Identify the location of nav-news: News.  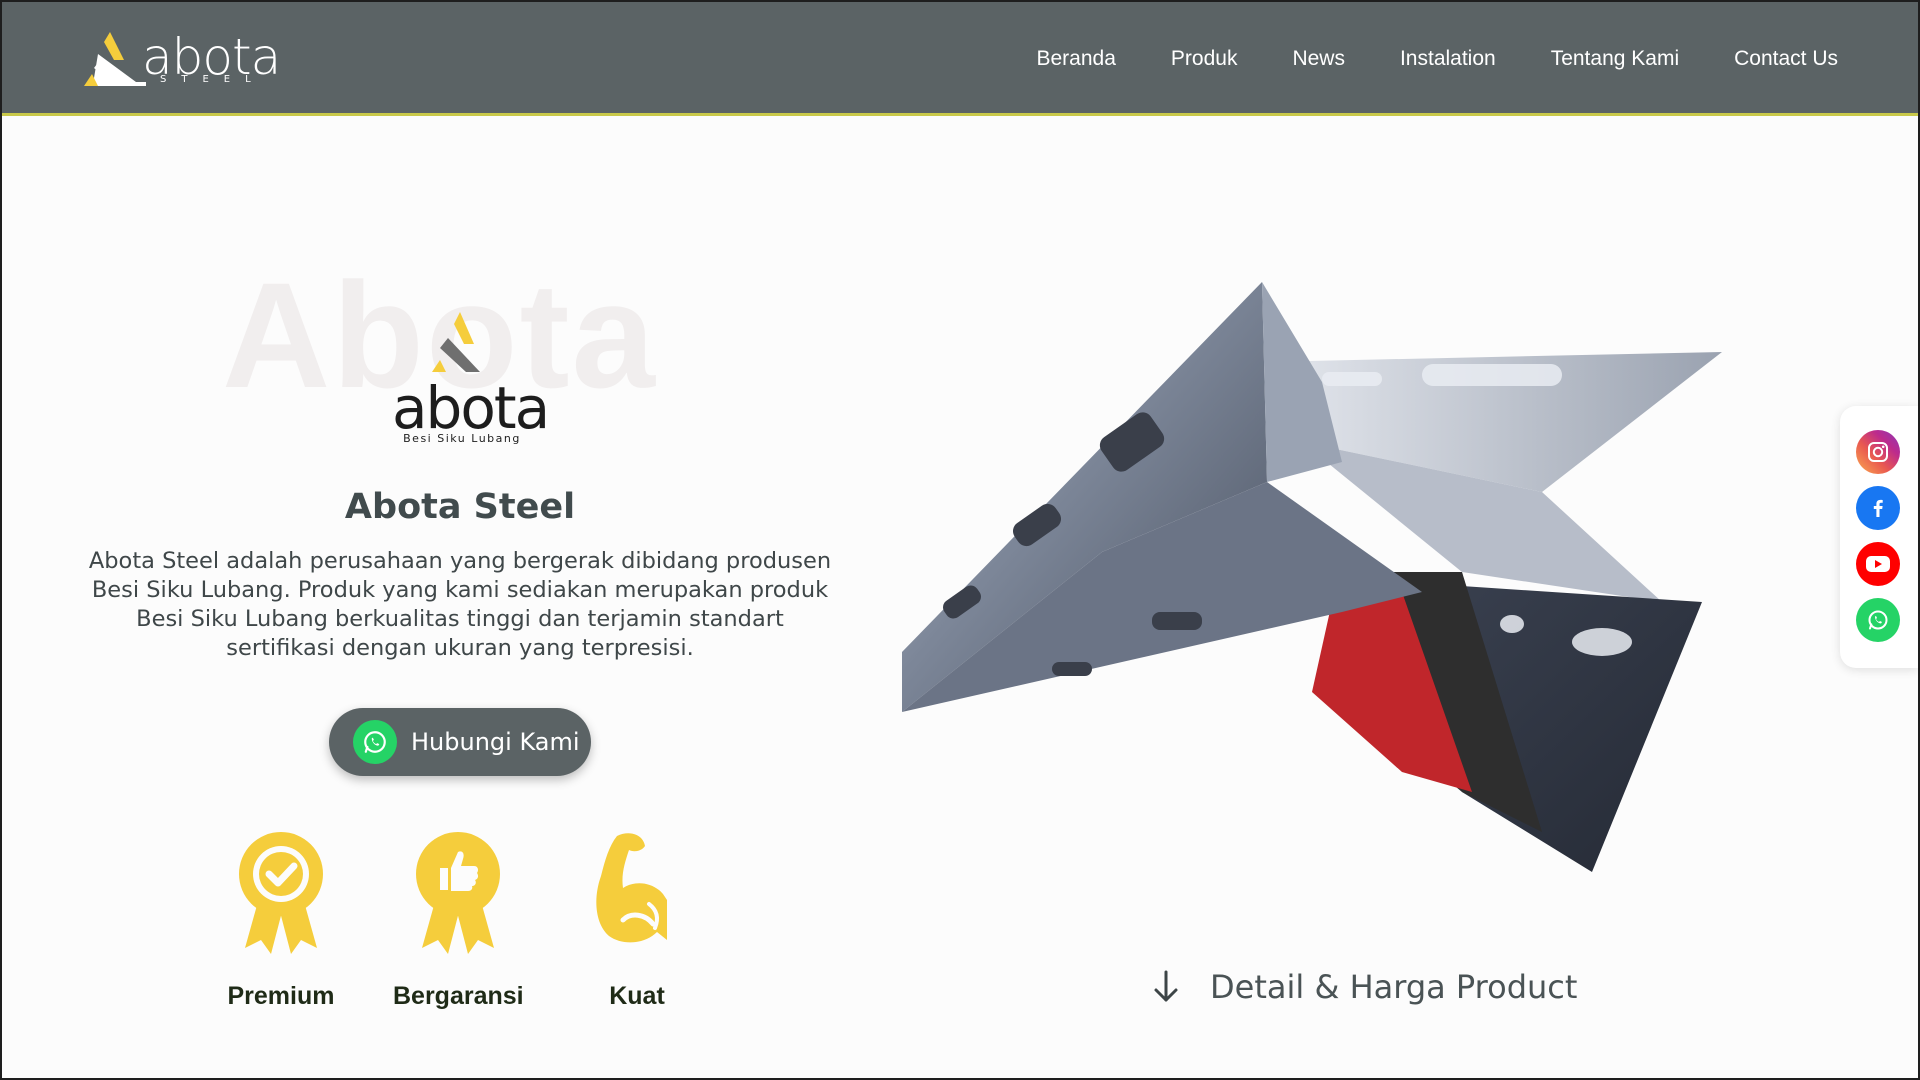
(1318, 59).